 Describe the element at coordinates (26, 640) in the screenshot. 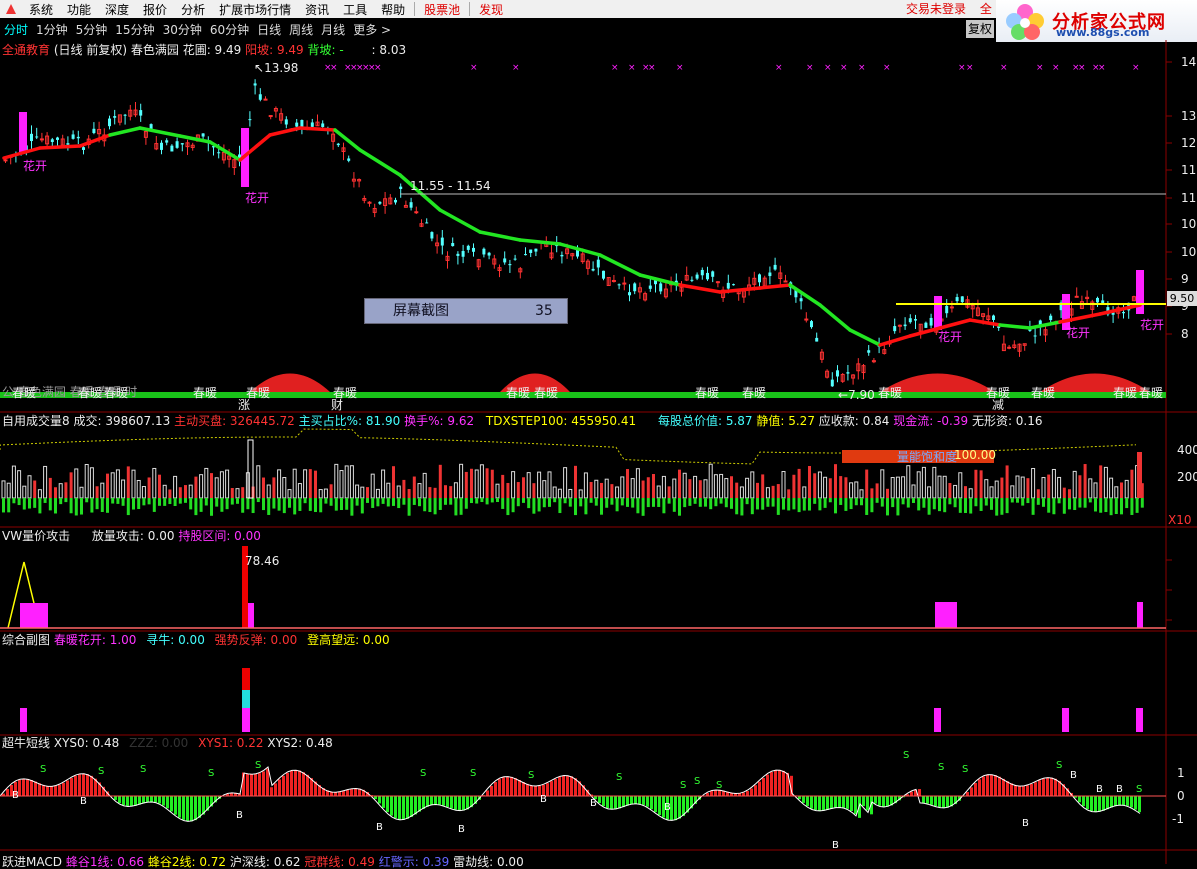

I see `zh-indicator-name: 综合副图` at that location.